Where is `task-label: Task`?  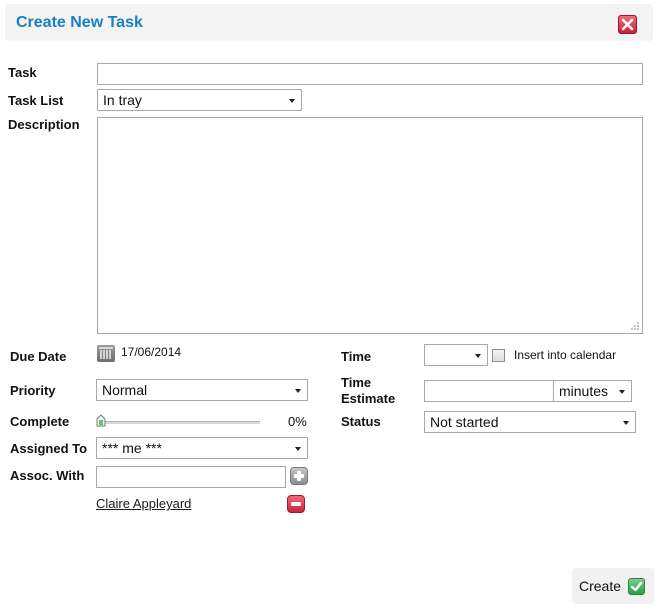 task-label: Task is located at coordinates (22, 72).